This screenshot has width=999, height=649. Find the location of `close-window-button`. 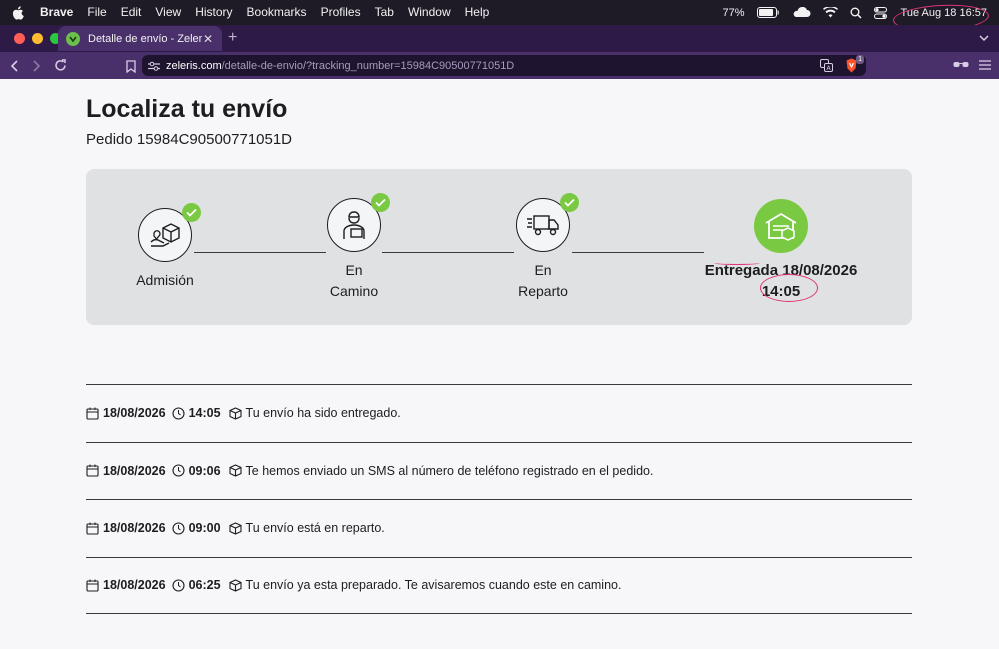

close-window-button is located at coordinates (19, 38).